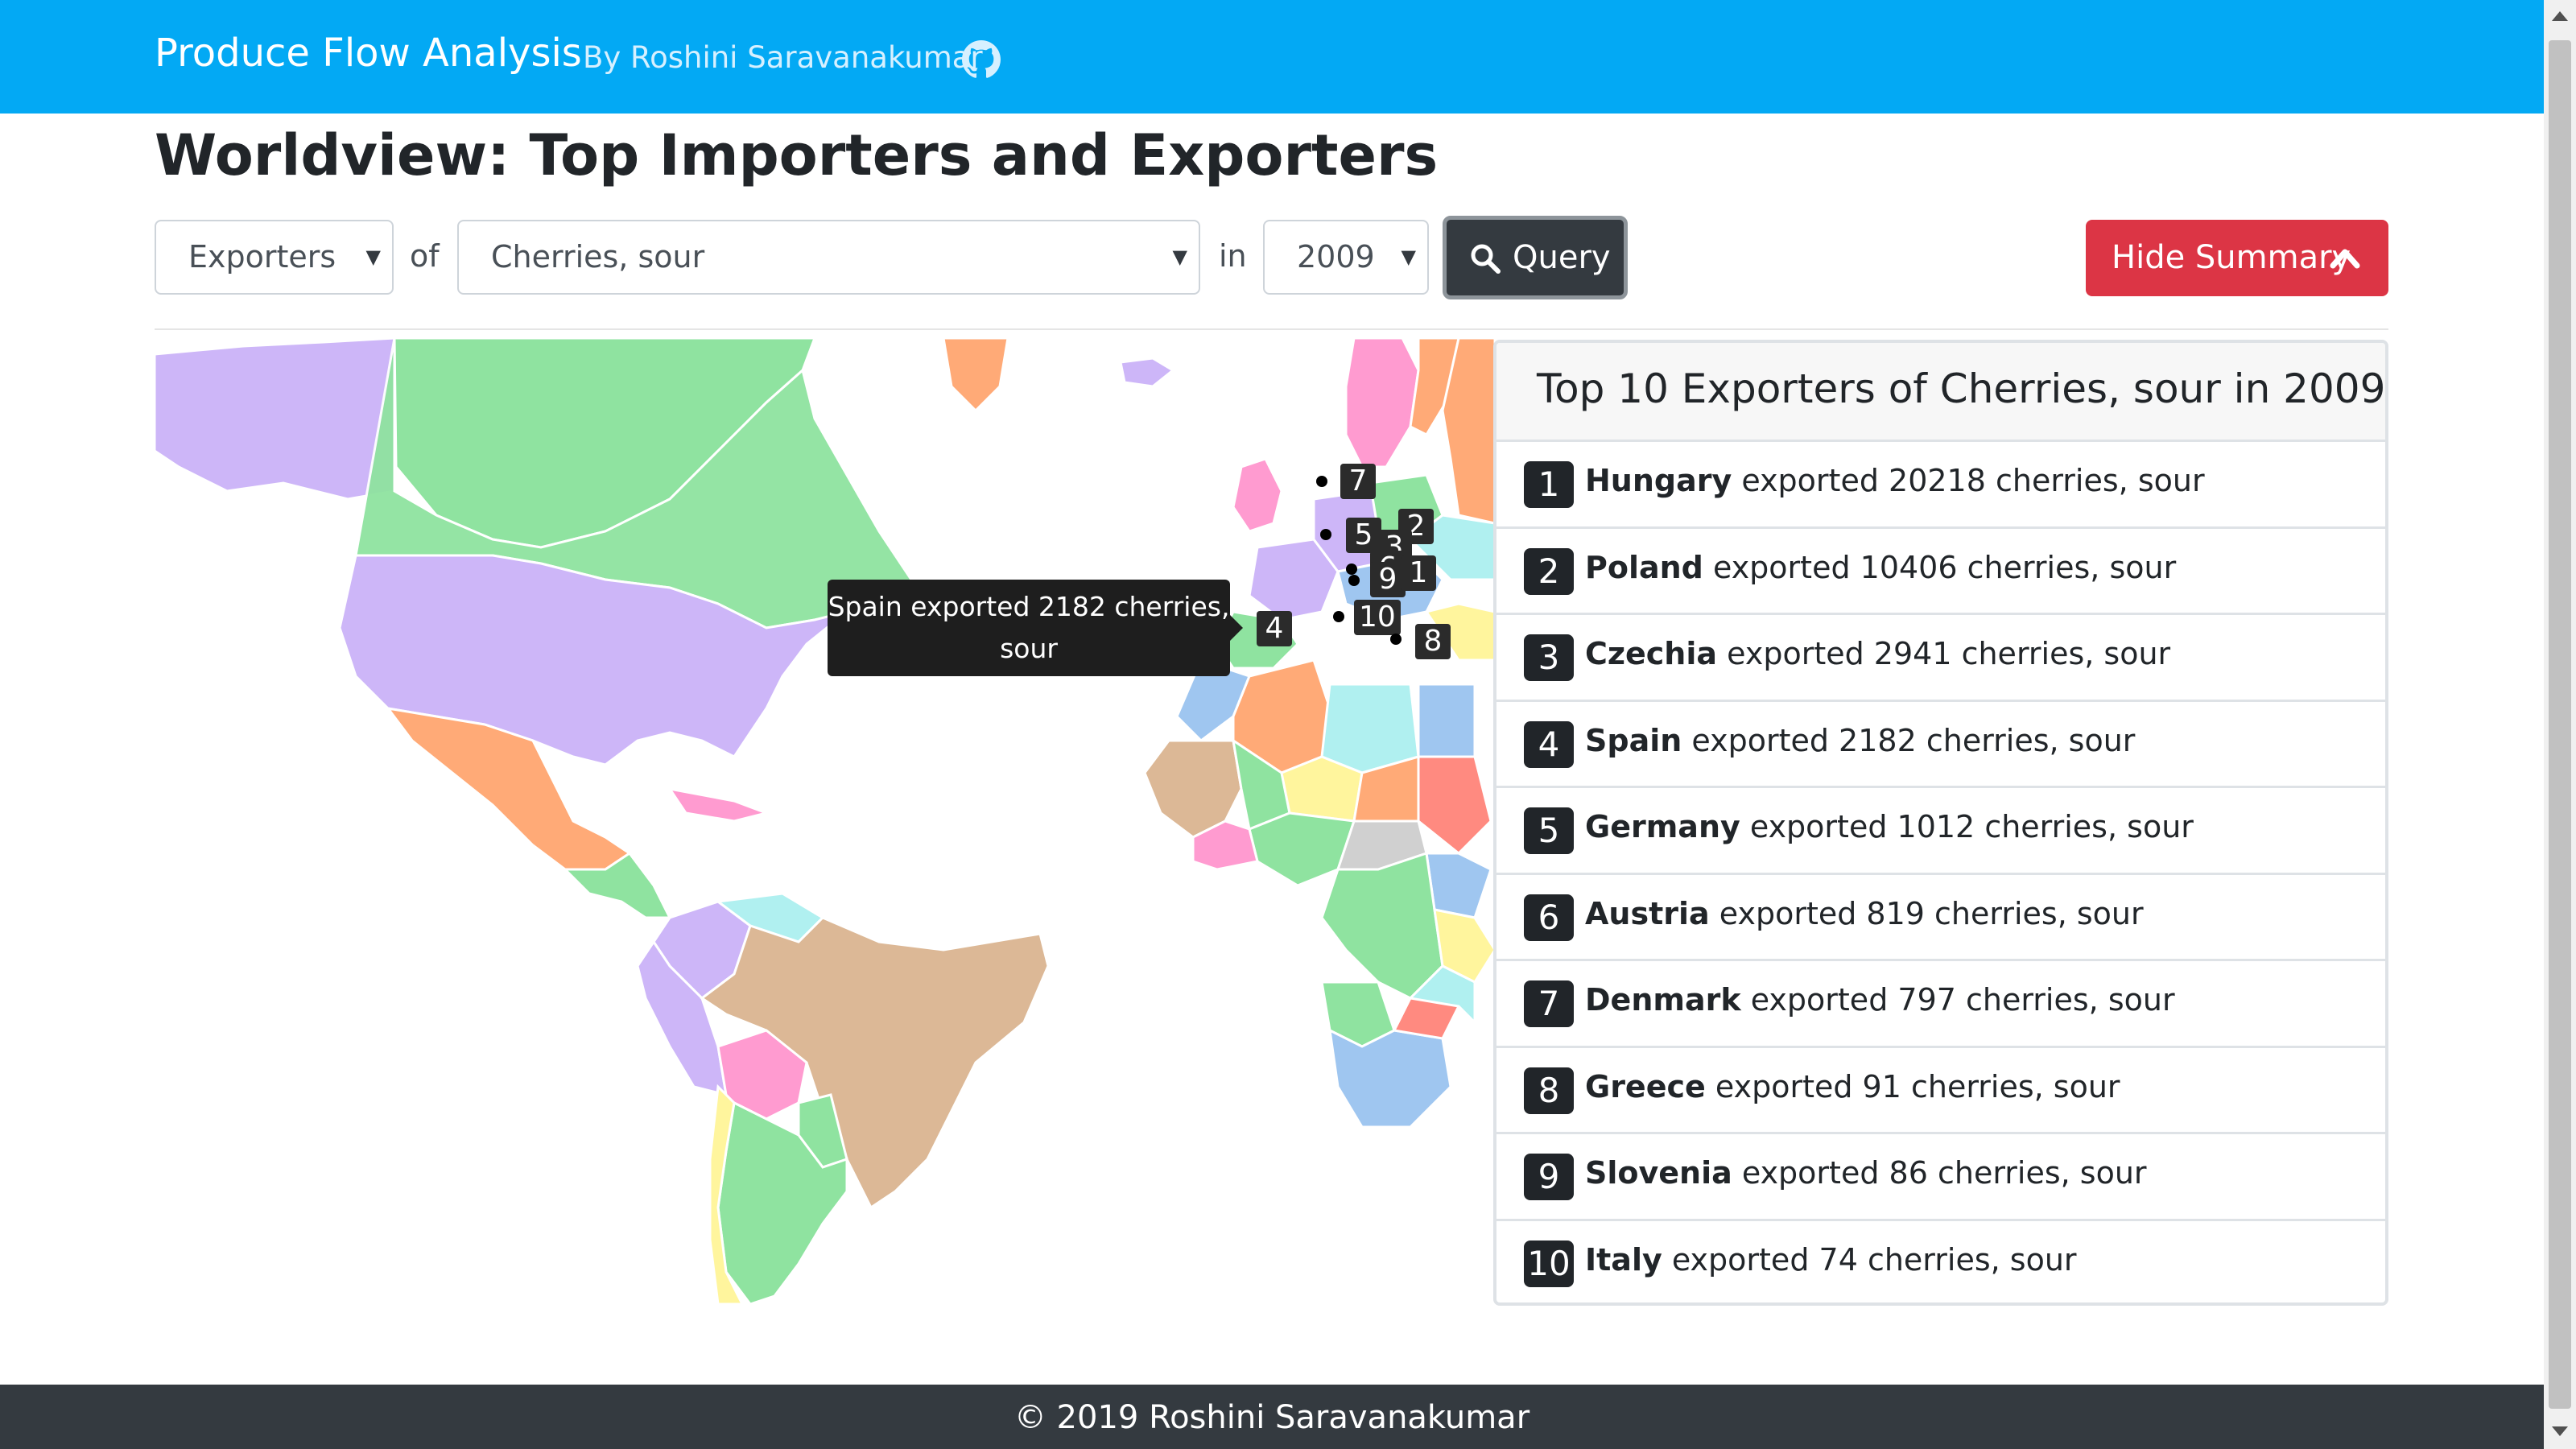  I want to click on rank-badge: 7, so click(1549, 1003).